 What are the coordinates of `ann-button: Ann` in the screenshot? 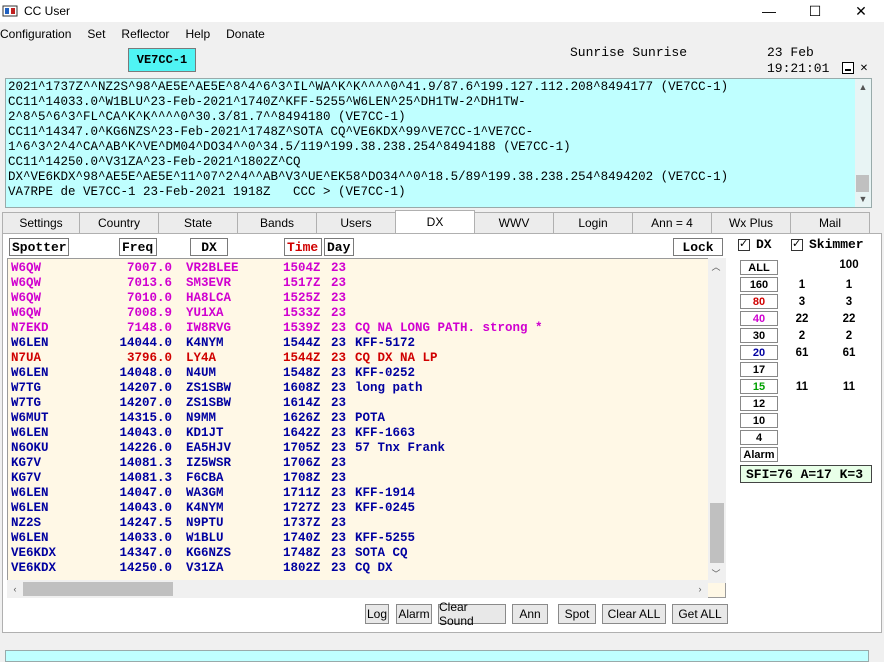 It's located at (530, 614).